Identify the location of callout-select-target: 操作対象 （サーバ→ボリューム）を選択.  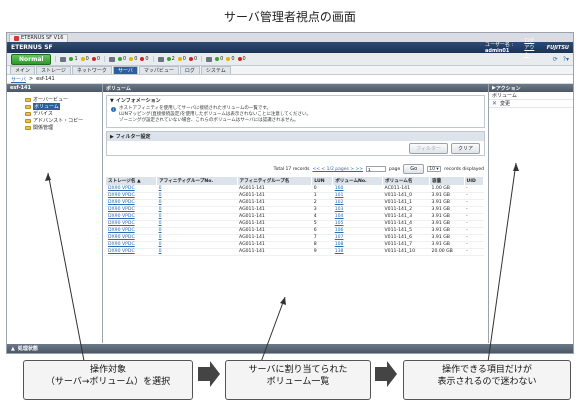
(108, 380).